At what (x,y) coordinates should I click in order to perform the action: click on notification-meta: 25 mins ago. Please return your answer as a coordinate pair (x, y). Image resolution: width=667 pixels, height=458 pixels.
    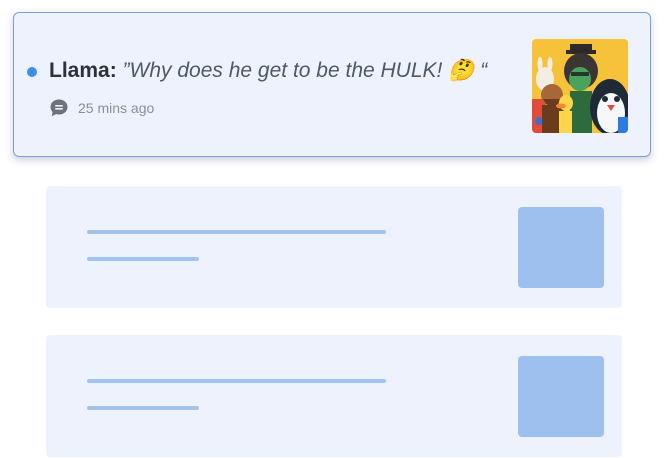
    Looking at the image, I should click on (101, 108).